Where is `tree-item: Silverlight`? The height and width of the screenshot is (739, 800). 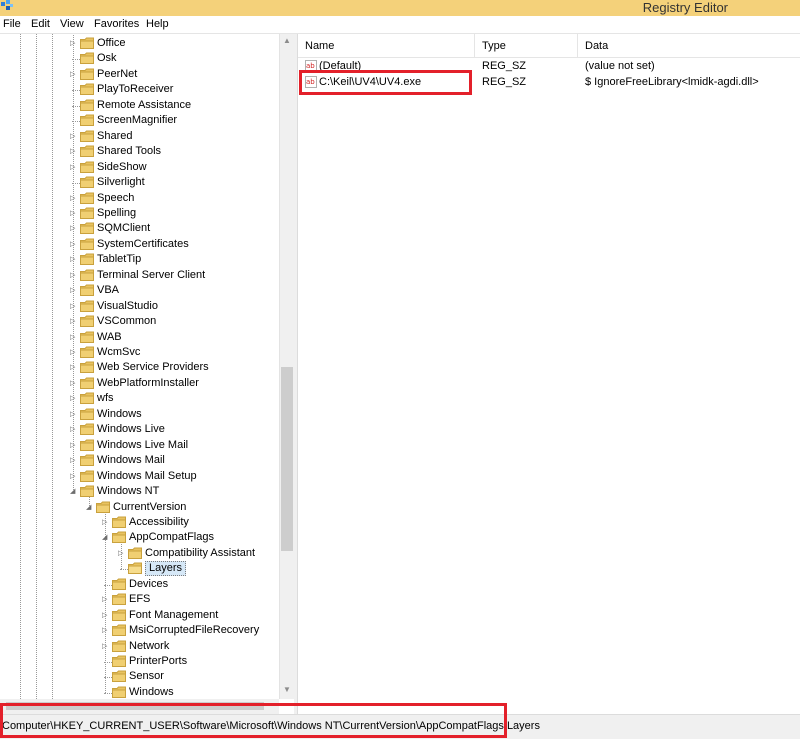
tree-item: Silverlight is located at coordinates (139, 182).